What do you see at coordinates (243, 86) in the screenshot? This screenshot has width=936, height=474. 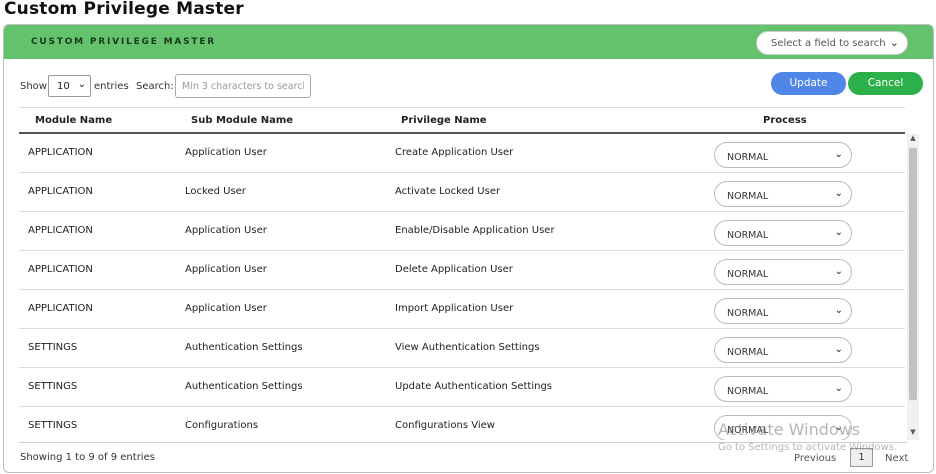 I see `search-input` at bounding box center [243, 86].